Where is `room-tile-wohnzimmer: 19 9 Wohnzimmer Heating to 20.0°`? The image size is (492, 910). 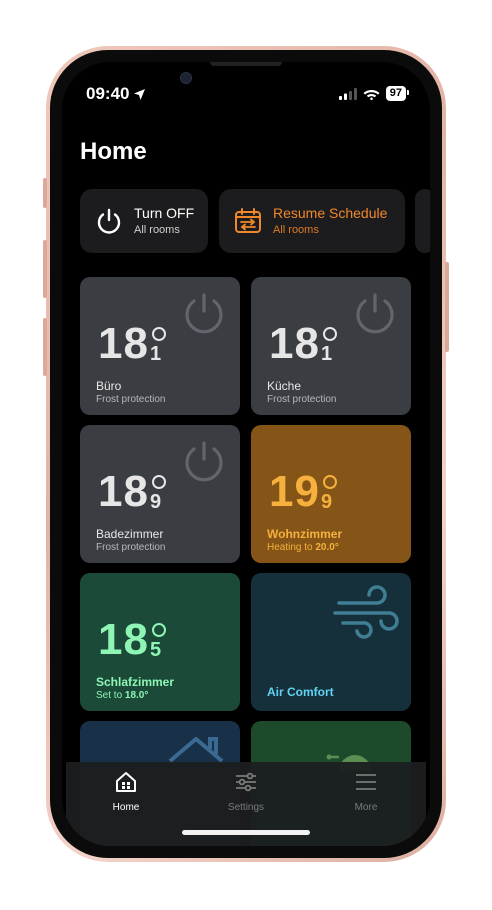 room-tile-wohnzimmer: 19 9 Wohnzimmer Heating to 20.0° is located at coordinates (331, 494).